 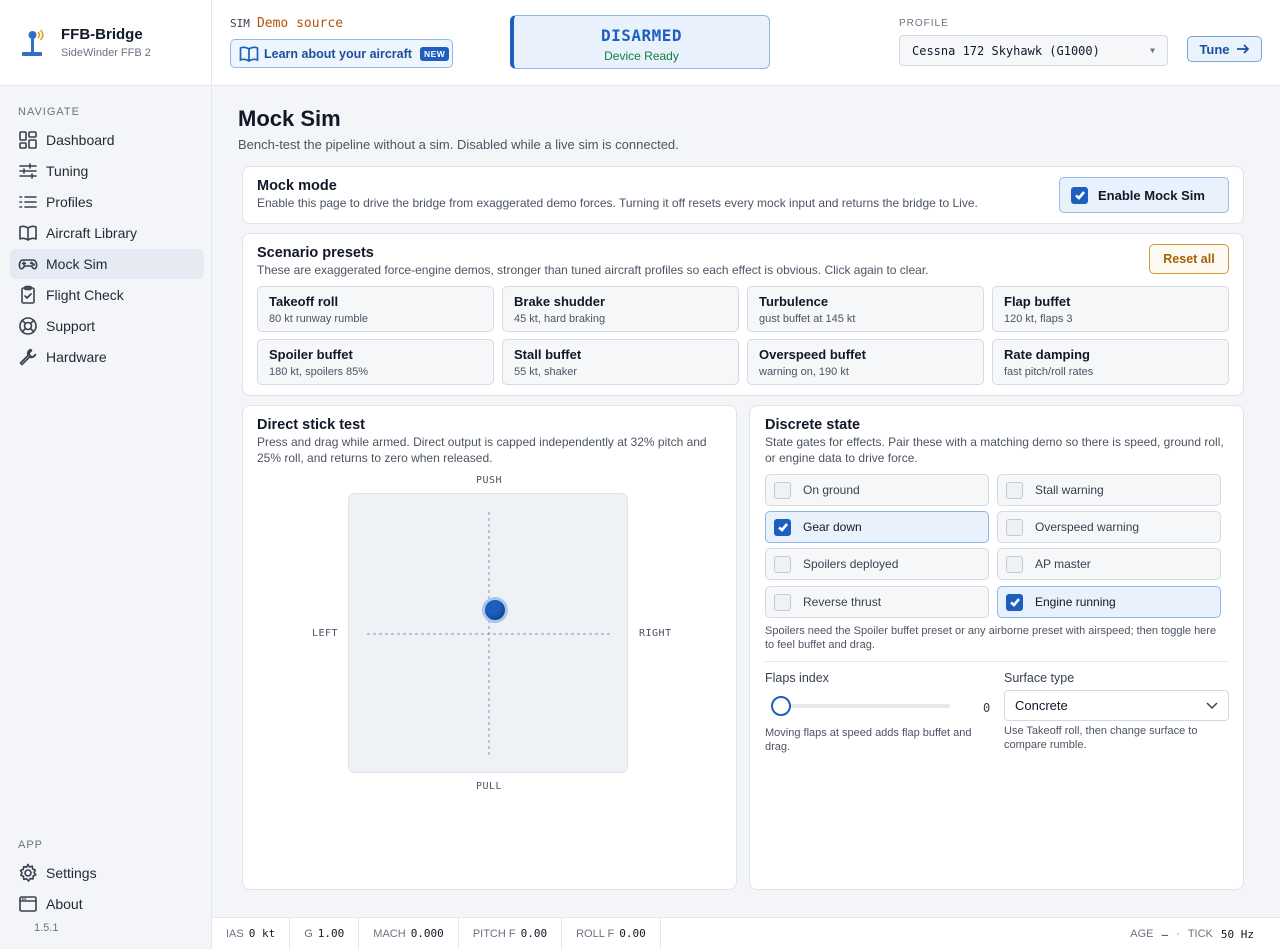 I want to click on sidebar-item-about: About, so click(x=107, y=904).